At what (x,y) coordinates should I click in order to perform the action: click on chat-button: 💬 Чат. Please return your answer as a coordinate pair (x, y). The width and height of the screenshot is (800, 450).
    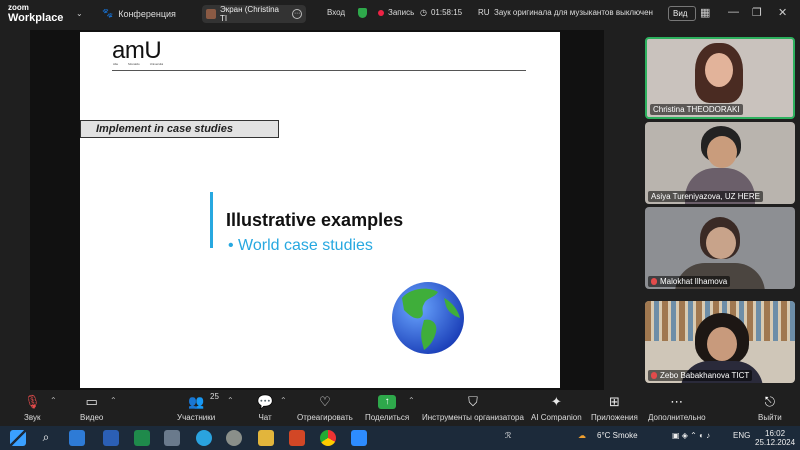
    Looking at the image, I should click on (265, 408).